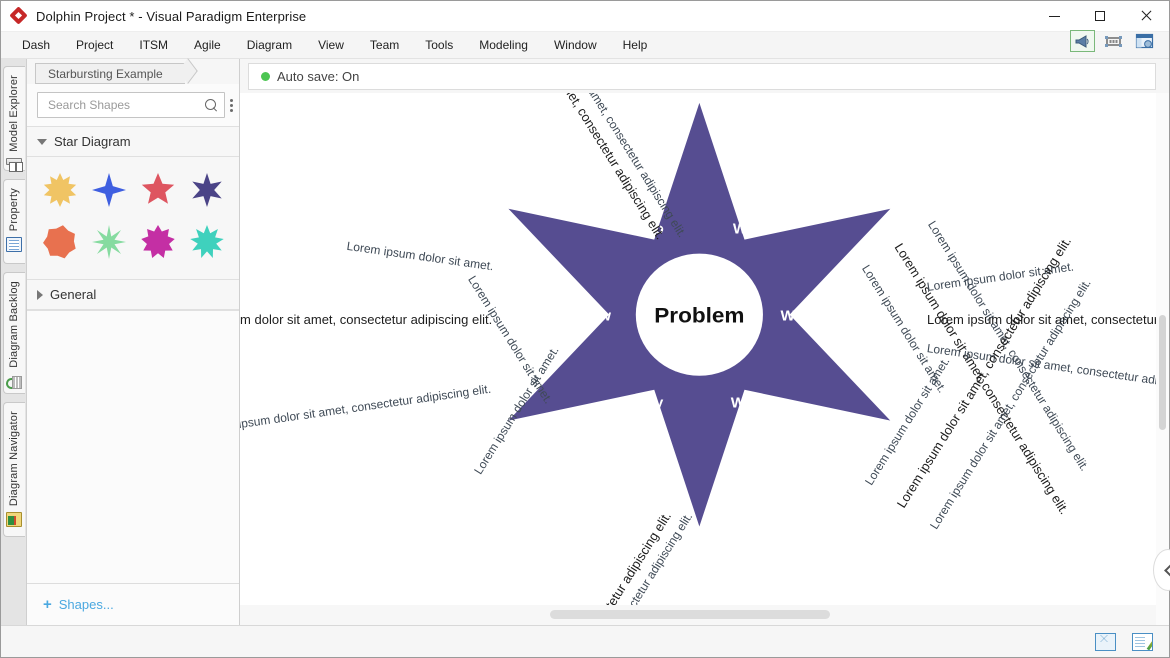  I want to click on shape-star-5-point, so click(157, 190).